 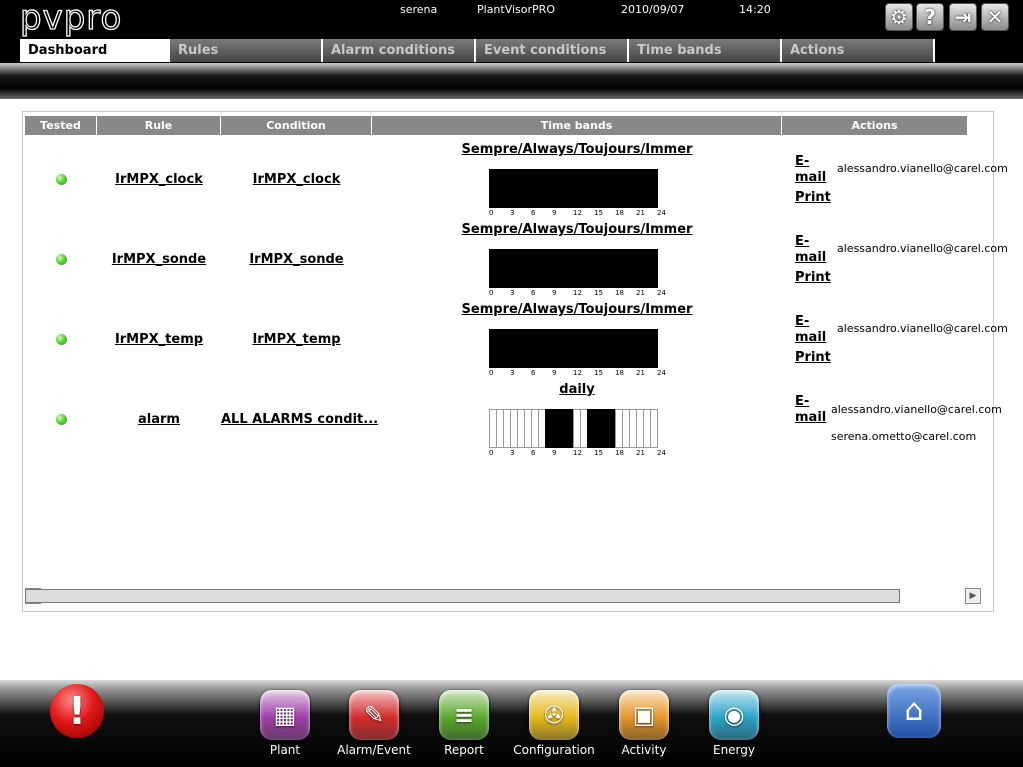 What do you see at coordinates (462, 596) in the screenshot?
I see `horizontal-scrollbar` at bounding box center [462, 596].